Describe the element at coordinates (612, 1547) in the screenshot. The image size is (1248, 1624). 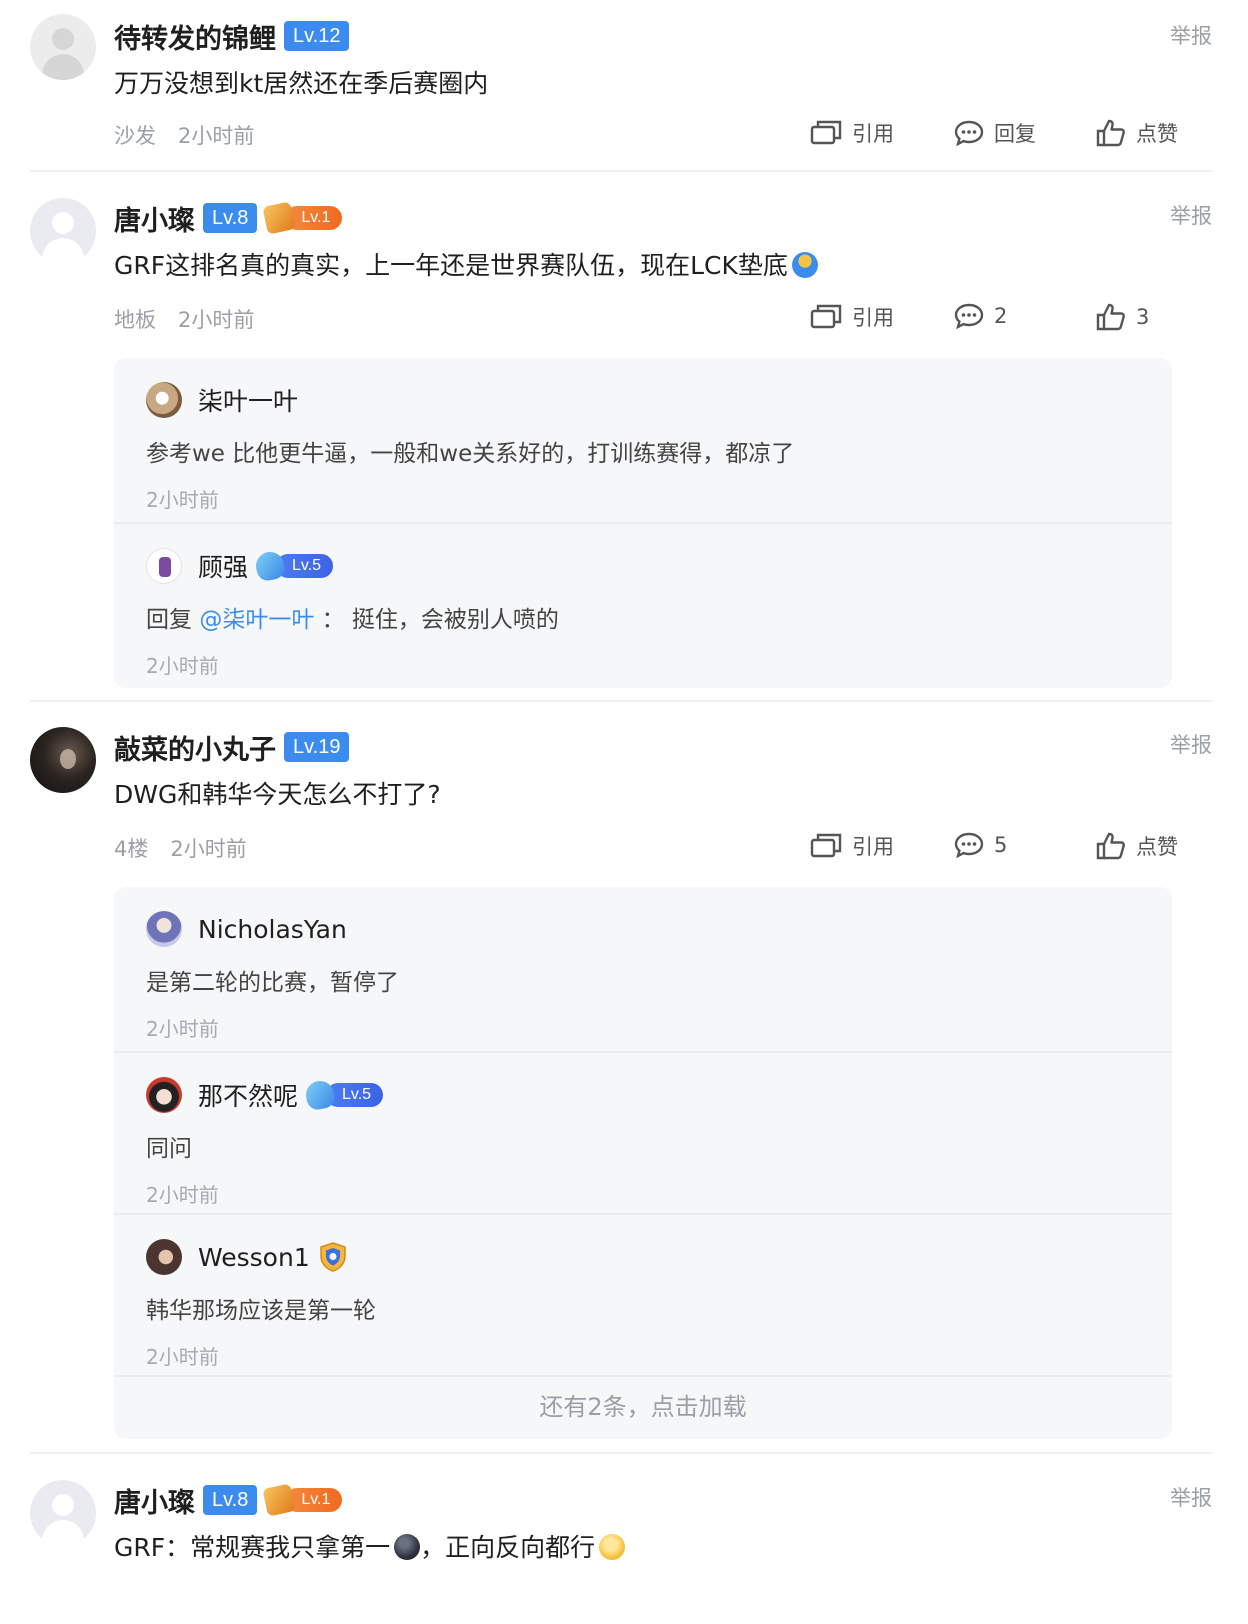
I see `smile-emoji-icon` at that location.